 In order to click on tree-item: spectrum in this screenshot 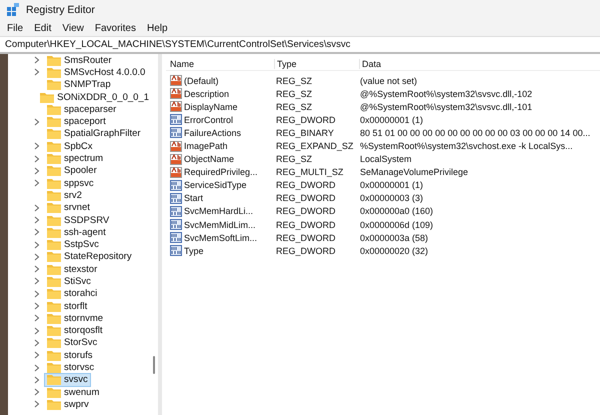, I will do `click(75, 159)`.